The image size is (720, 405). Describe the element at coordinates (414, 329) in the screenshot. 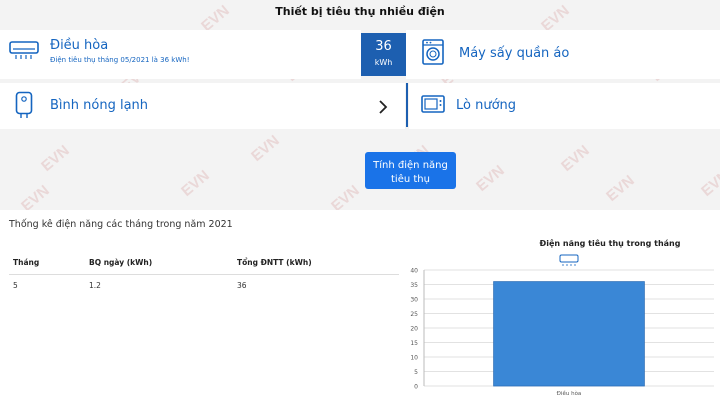

I see `y-tick-label: 20` at that location.